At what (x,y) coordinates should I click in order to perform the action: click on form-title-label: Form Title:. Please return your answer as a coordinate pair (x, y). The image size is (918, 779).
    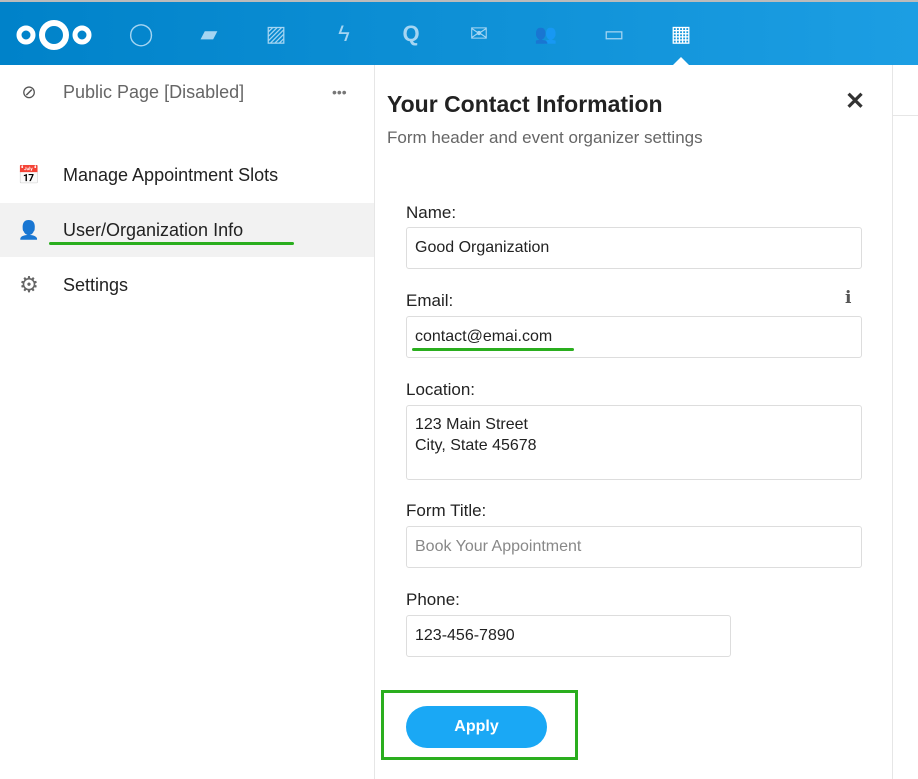
    Looking at the image, I should click on (446, 510).